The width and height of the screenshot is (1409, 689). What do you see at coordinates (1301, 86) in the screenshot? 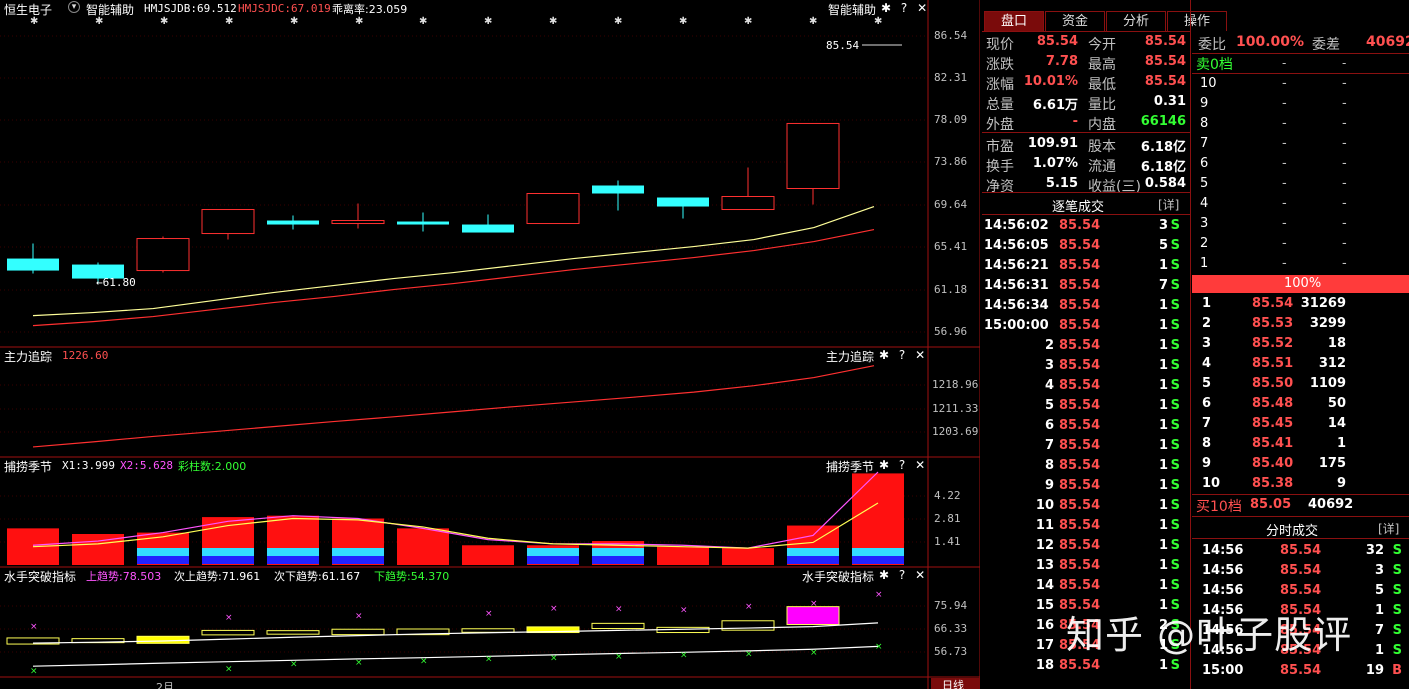
I see `sell-row: 10 - -` at bounding box center [1301, 86].